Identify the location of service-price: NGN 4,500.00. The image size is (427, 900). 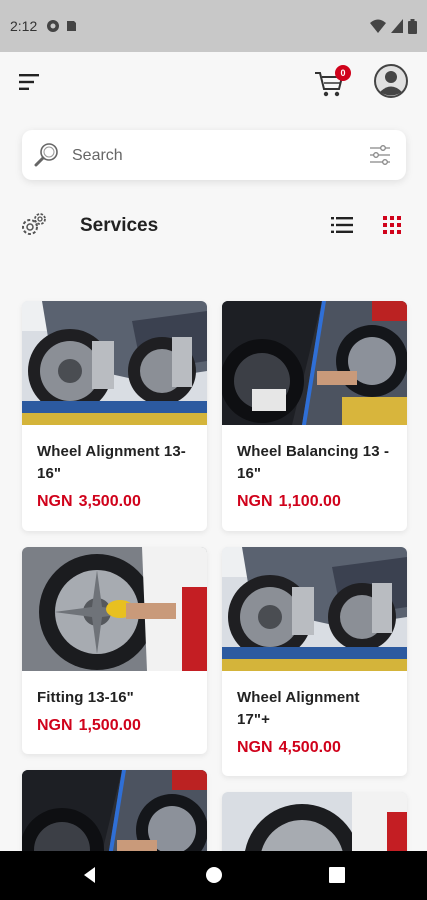
(314, 748).